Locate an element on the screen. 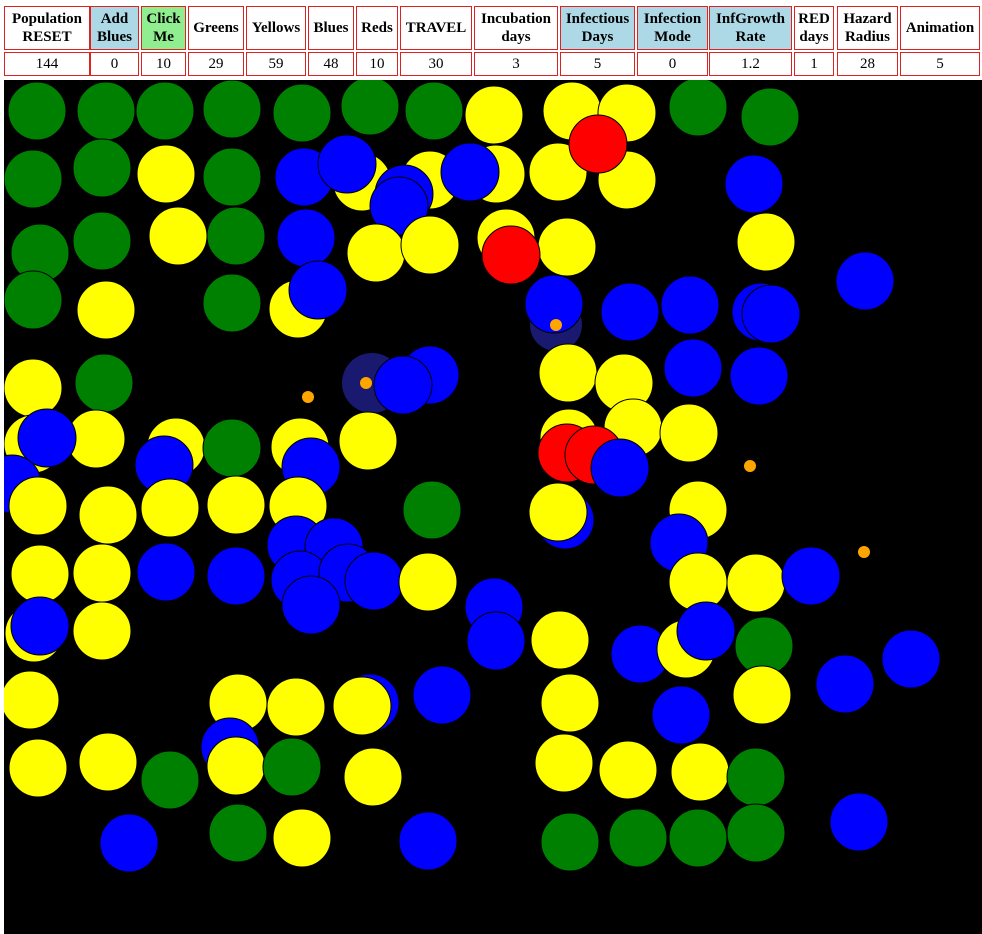 The width and height of the screenshot is (982, 934). animation-value-text: 5 is located at coordinates (940, 63).